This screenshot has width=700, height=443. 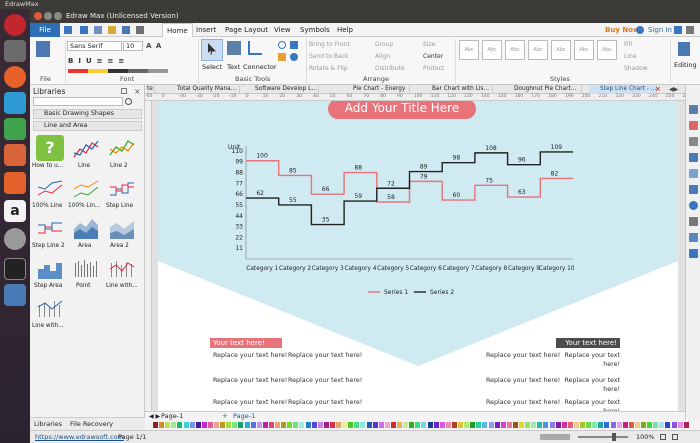 What do you see at coordinates (172, 416) in the screenshot?
I see `page-tab: Page-1` at bounding box center [172, 416].